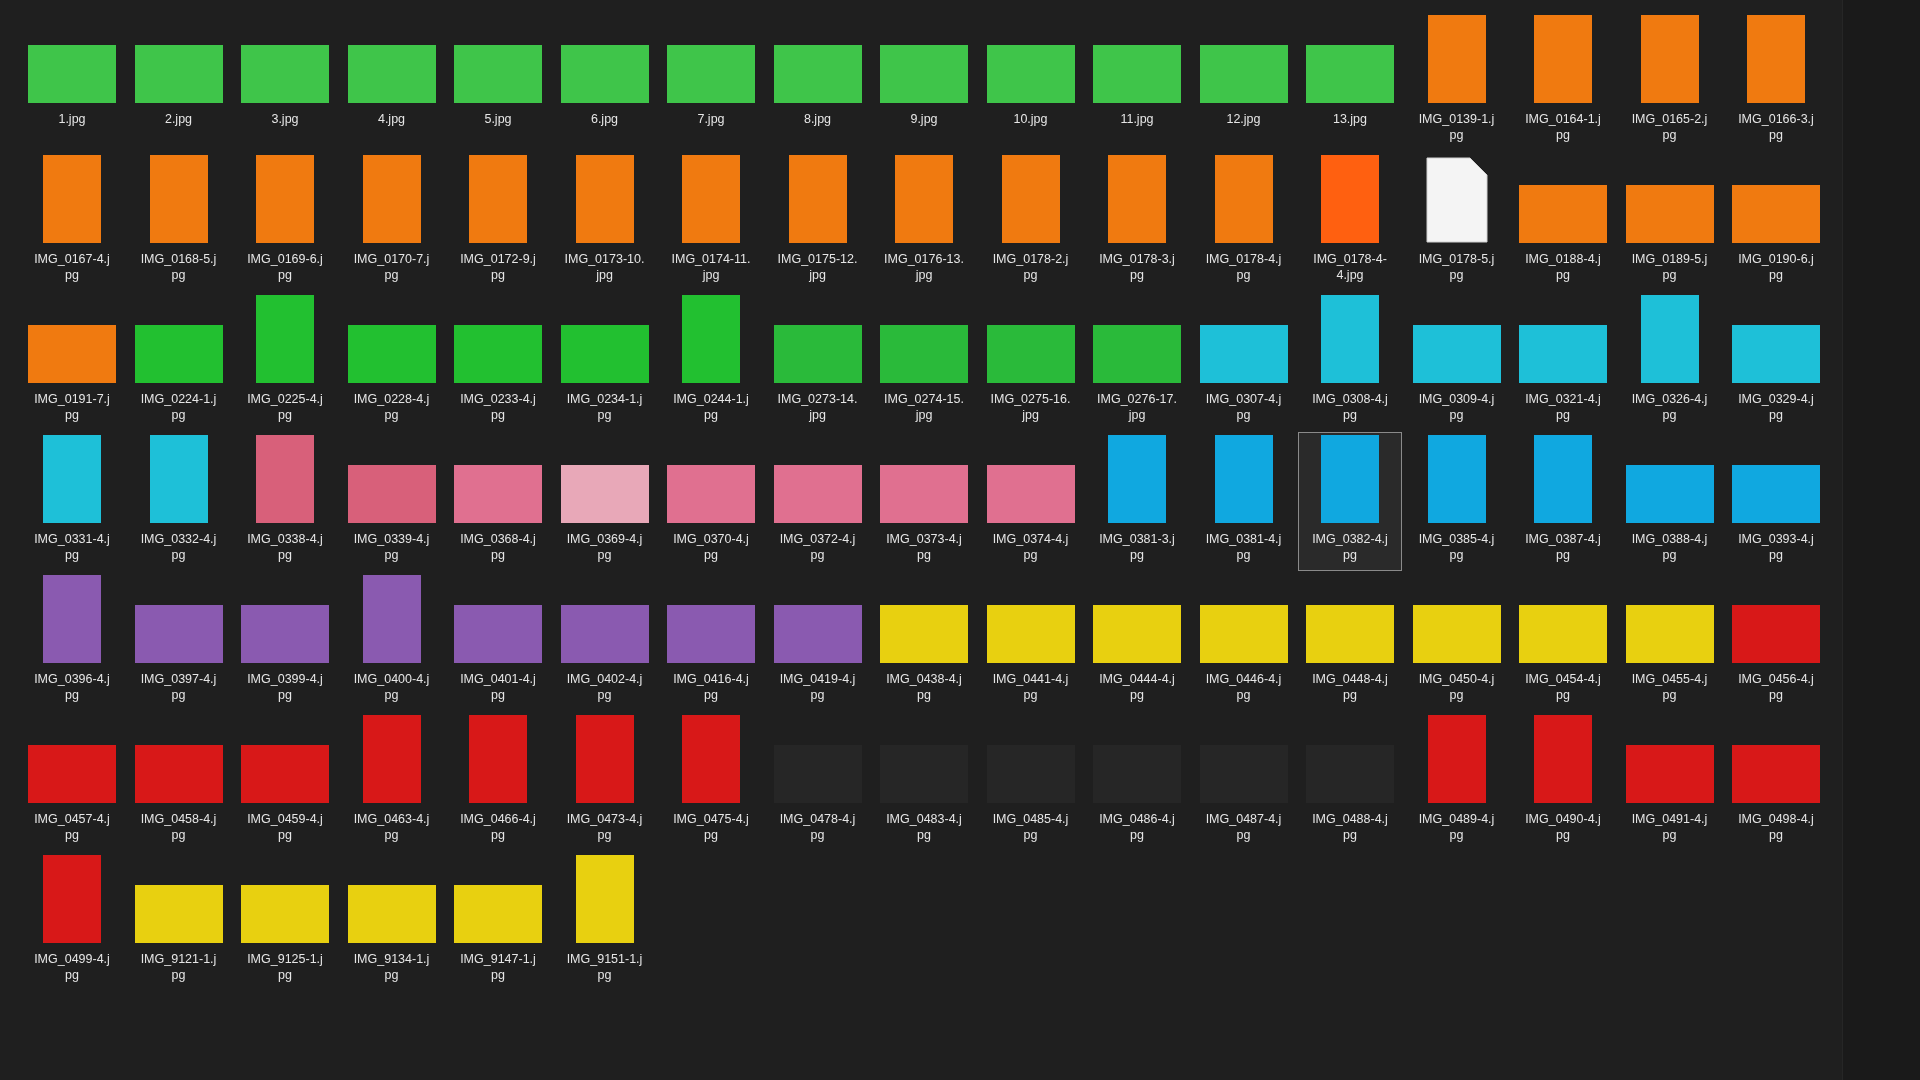  What do you see at coordinates (178, 407) in the screenshot?
I see `file-name: IMG_0224-1.jpg` at bounding box center [178, 407].